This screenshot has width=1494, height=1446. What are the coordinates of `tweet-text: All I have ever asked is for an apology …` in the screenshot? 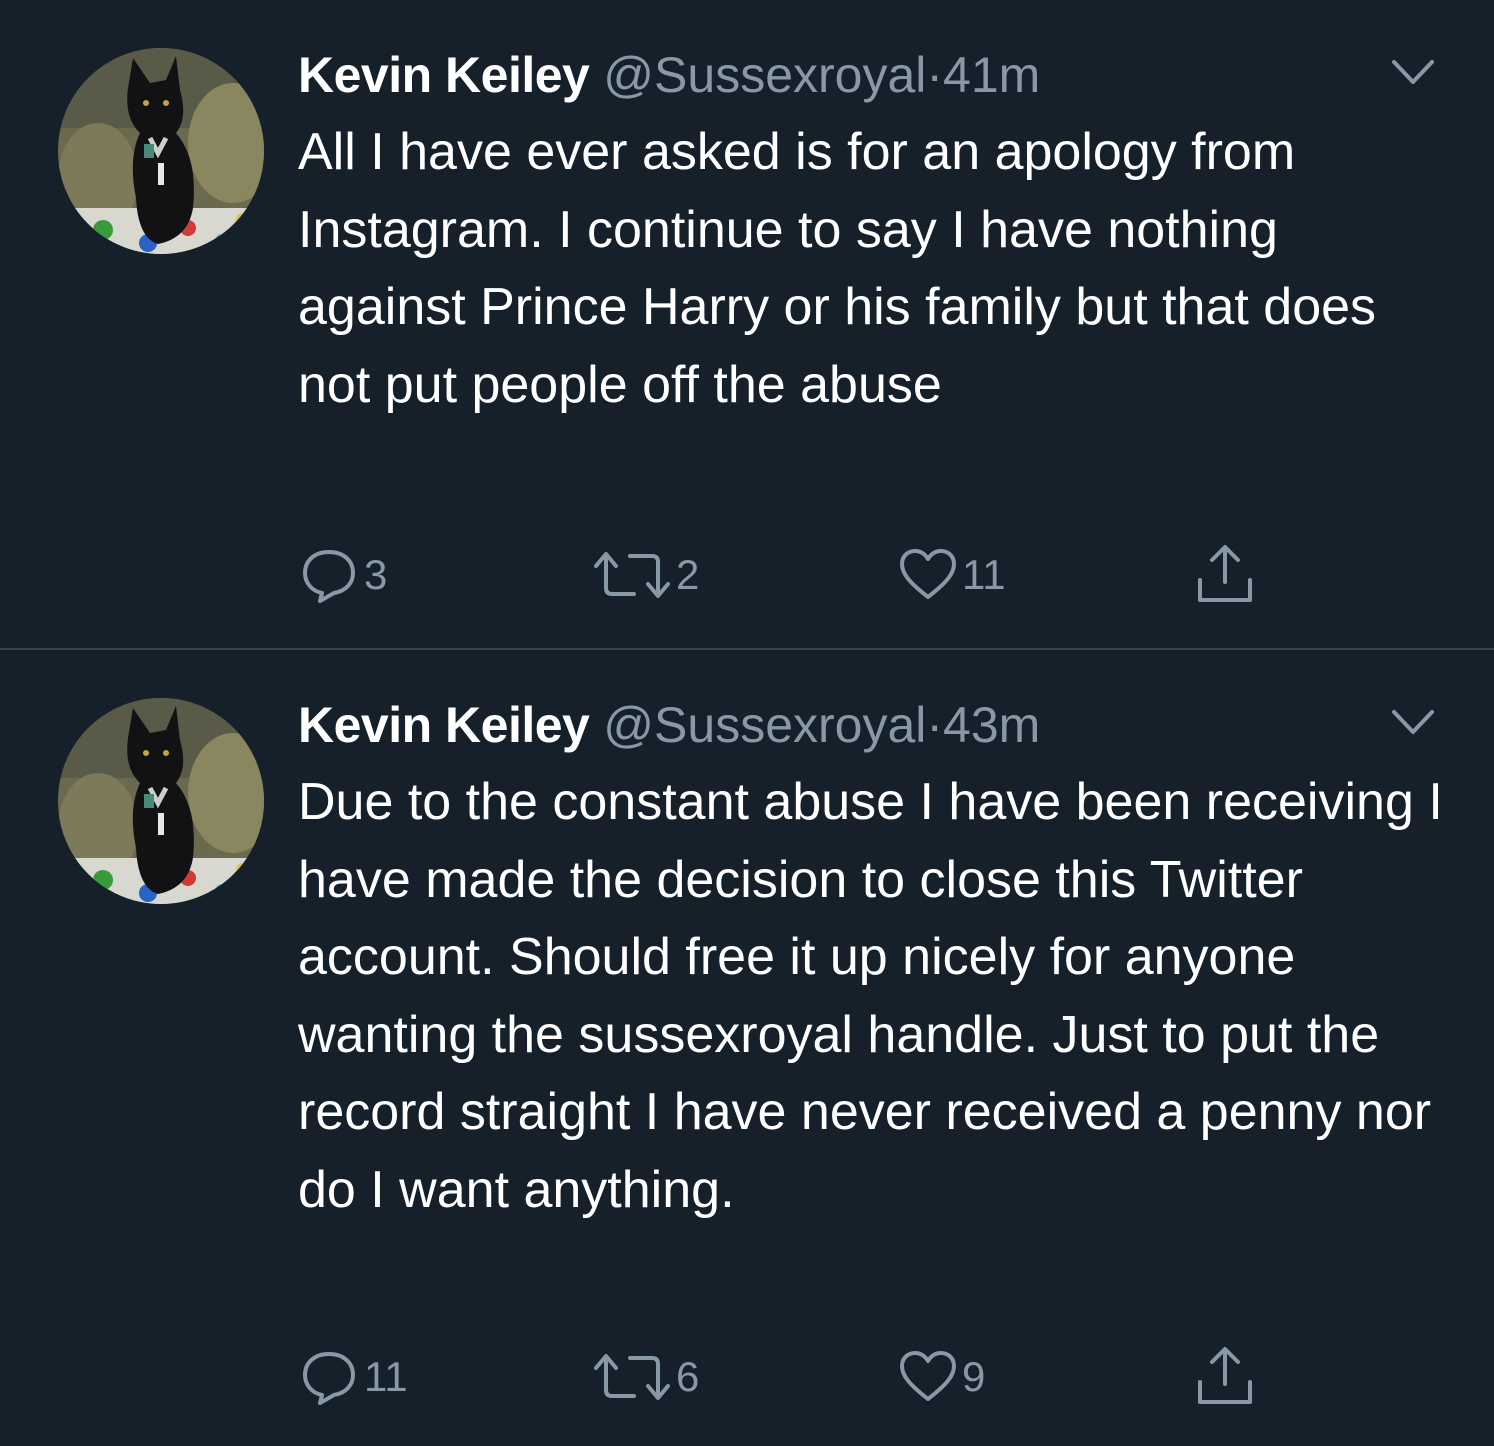 It's located at (837, 268).